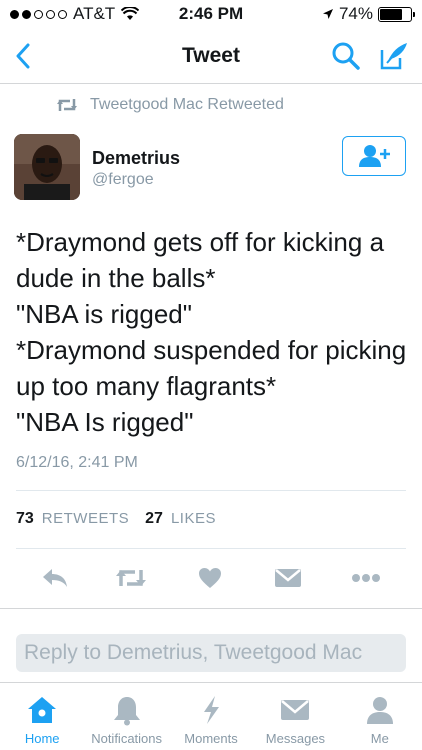  I want to click on tweet-text-line: "NBA Is rigged", so click(105, 422).